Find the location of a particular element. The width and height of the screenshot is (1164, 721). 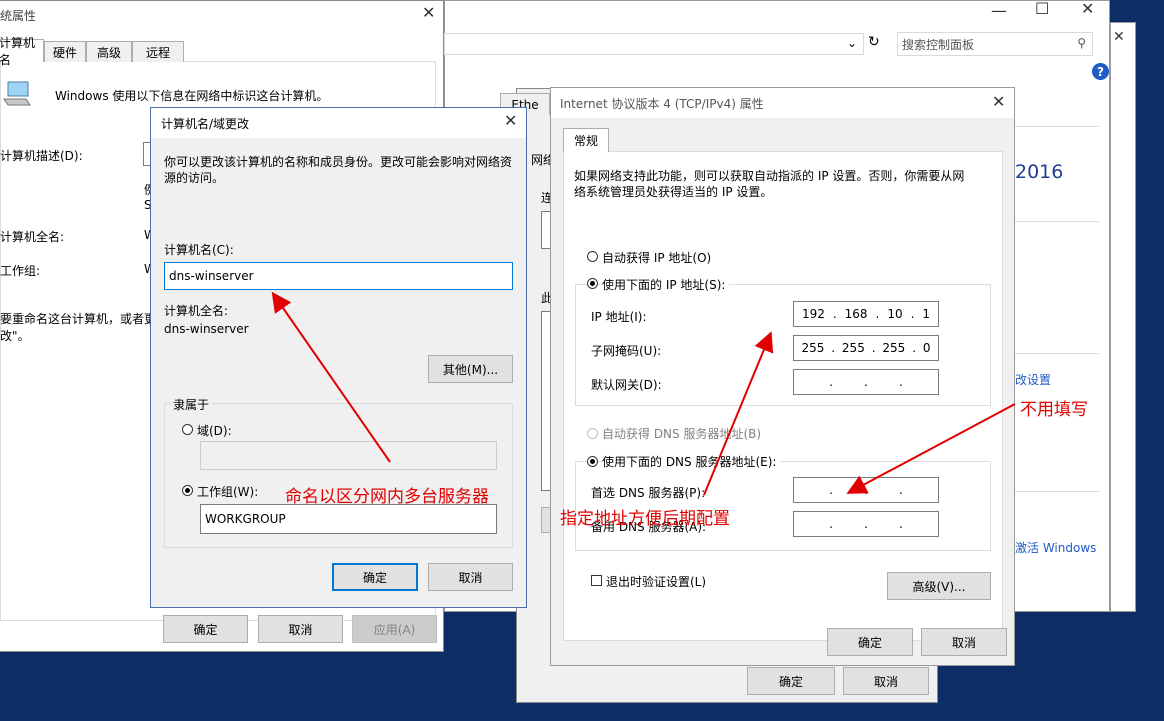

annotation-text-2: 指定地址方便后期配置 is located at coordinates (645, 519).